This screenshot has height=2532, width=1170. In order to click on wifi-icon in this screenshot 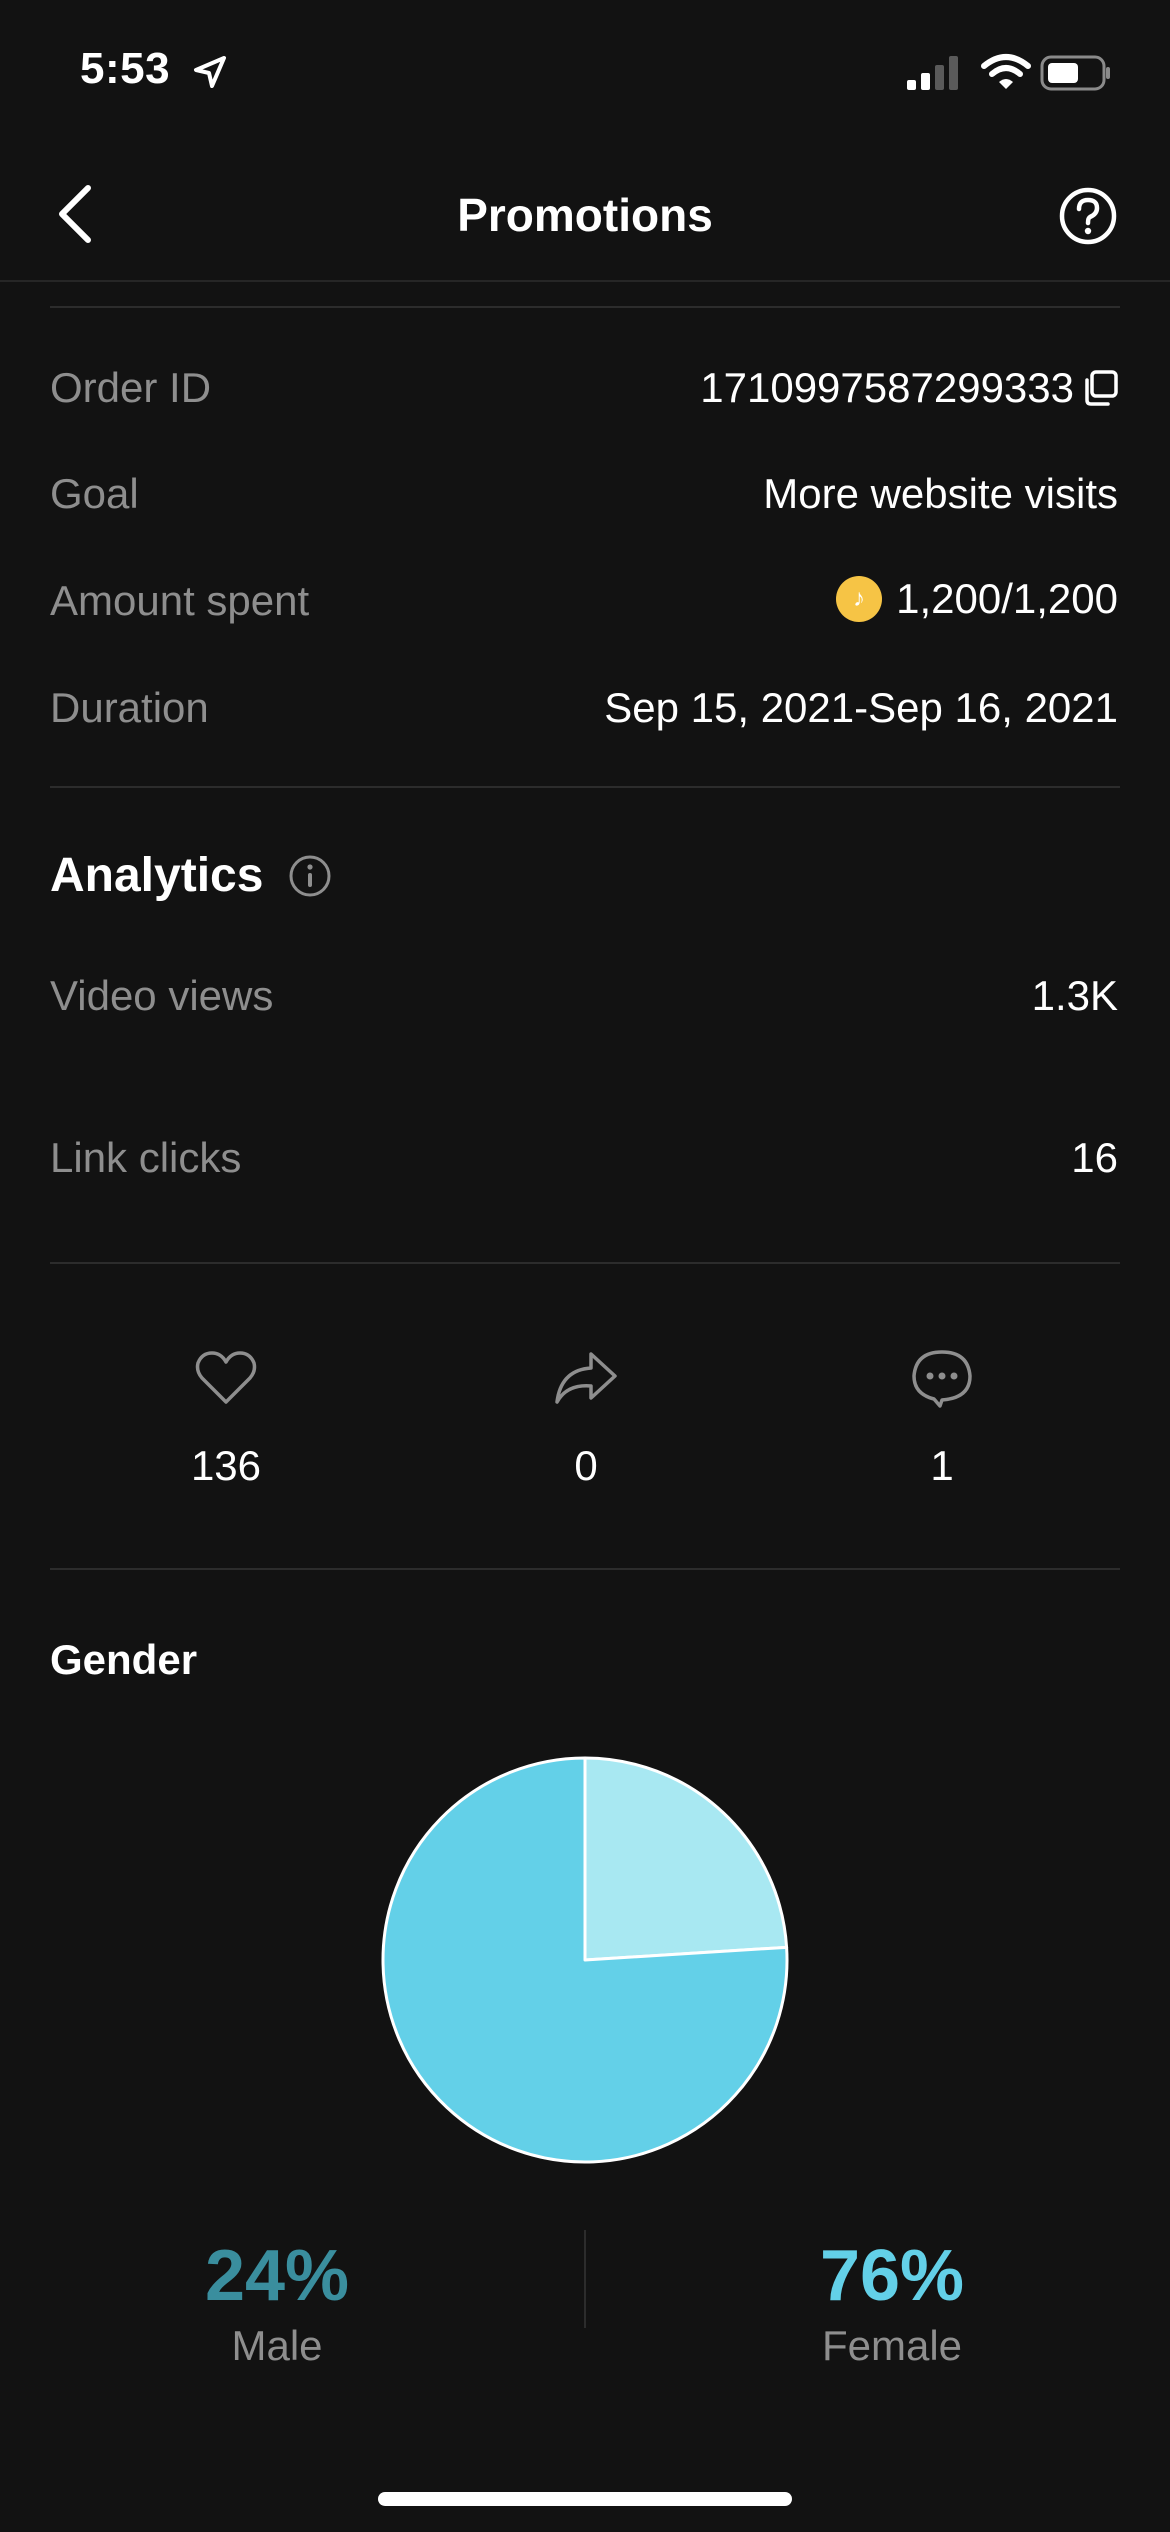, I will do `click(1006, 71)`.